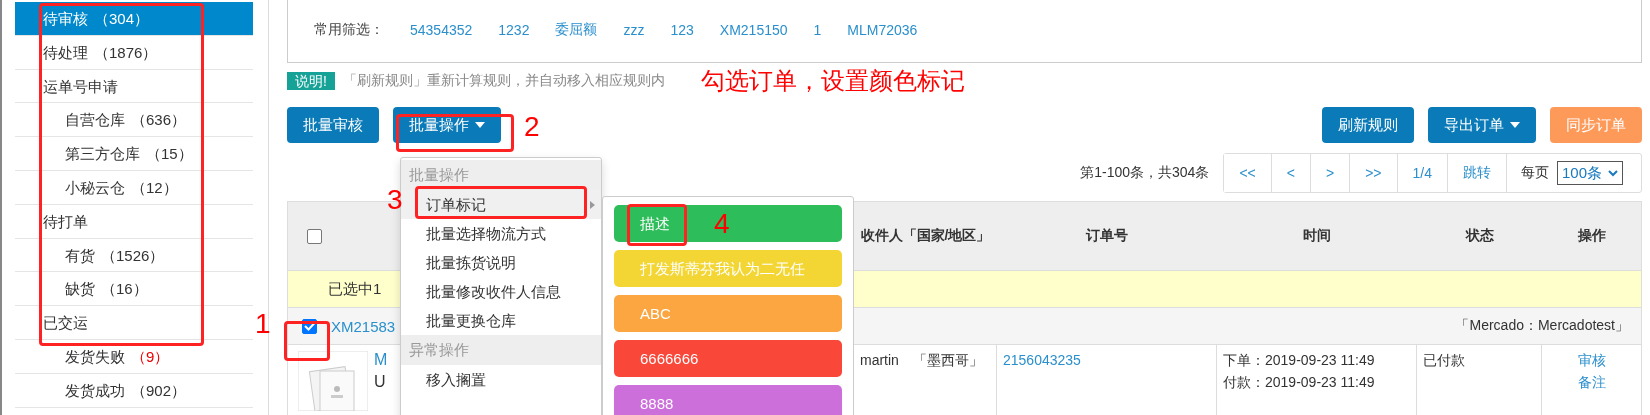 Image resolution: width=1650 pixels, height=415 pixels. I want to click on count-label: （1526）, so click(133, 255).